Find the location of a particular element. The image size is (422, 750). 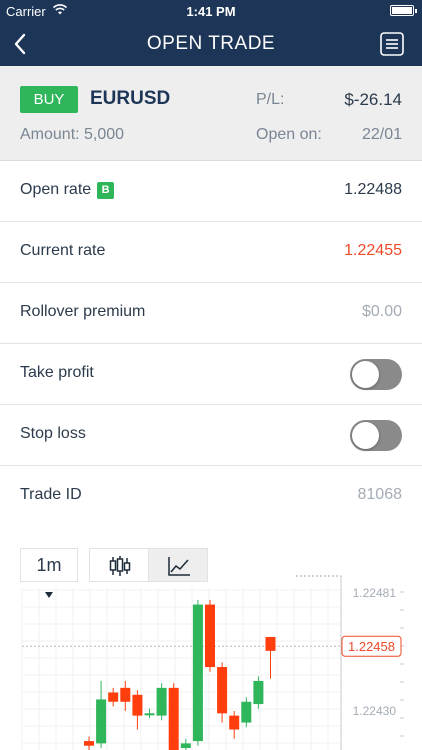

candlestick-type-button is located at coordinates (119, 565).